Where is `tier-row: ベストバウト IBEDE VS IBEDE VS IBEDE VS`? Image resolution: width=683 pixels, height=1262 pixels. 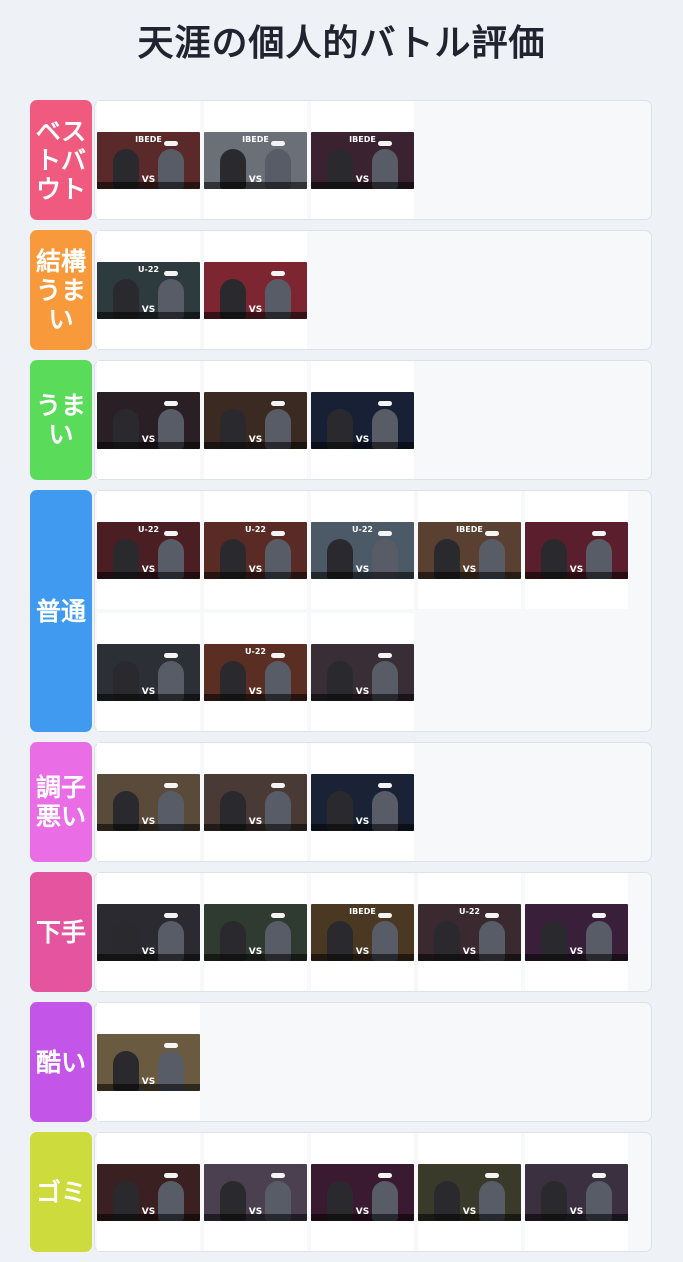
tier-row: ベストバウト IBEDE VS IBEDE VS IBEDE VS is located at coordinates (341, 160).